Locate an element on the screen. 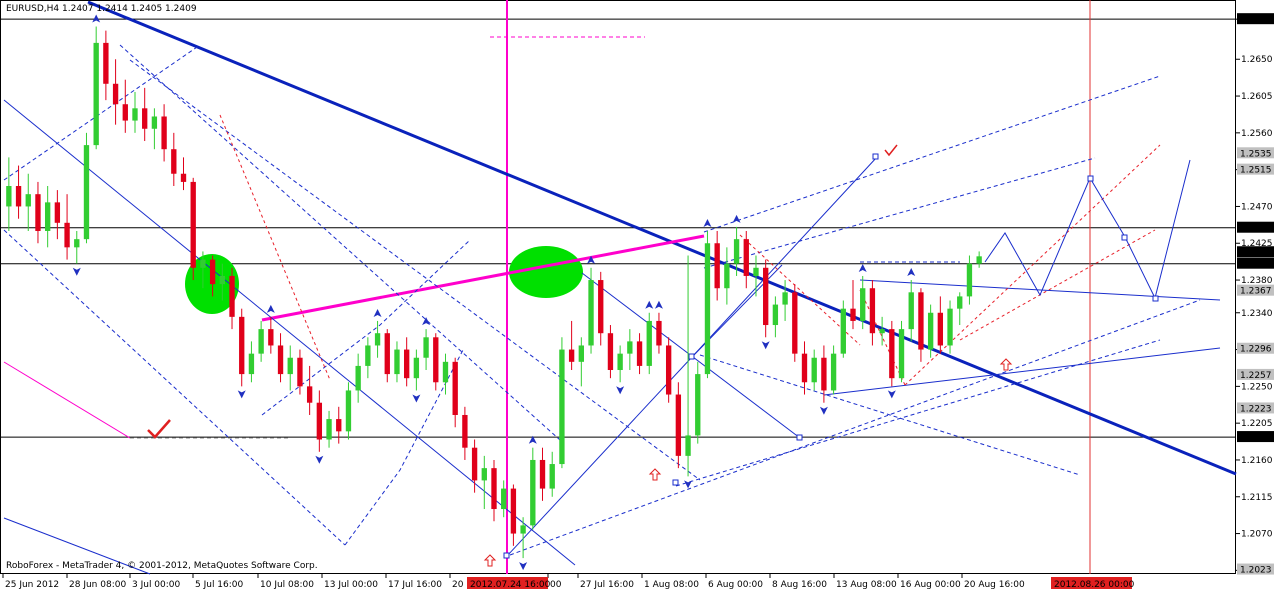  time-tick-label: 20 is located at coordinates (458, 585).